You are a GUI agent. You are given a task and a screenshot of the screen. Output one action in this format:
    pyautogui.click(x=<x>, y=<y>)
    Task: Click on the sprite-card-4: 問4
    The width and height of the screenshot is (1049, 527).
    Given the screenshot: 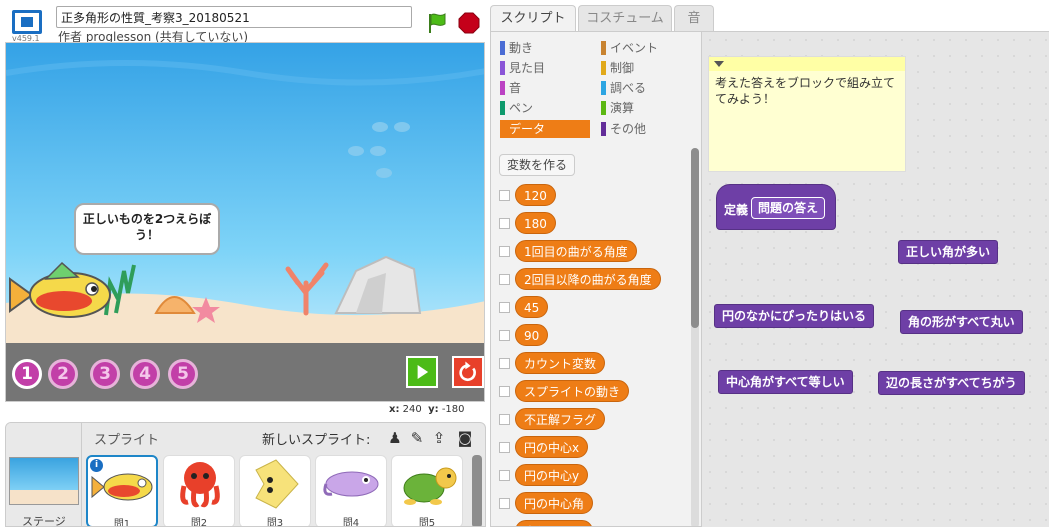 What is the action you would take?
    pyautogui.click(x=351, y=491)
    